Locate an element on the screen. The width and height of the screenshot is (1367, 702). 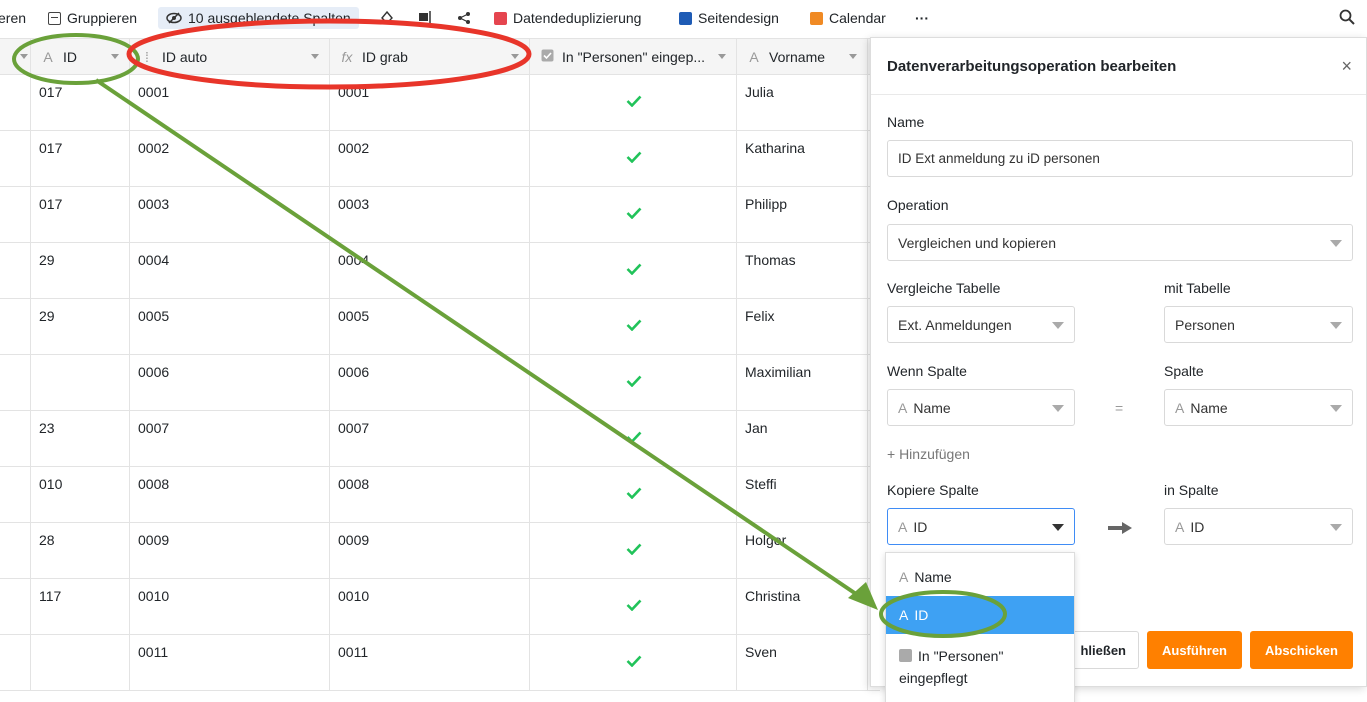
add-condition-button: + Hinzufügen is located at coordinates (928, 454).